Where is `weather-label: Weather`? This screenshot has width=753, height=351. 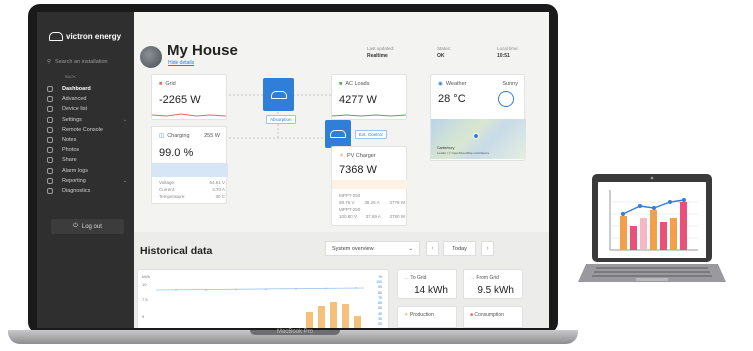
weather-label: Weather is located at coordinates (456, 84).